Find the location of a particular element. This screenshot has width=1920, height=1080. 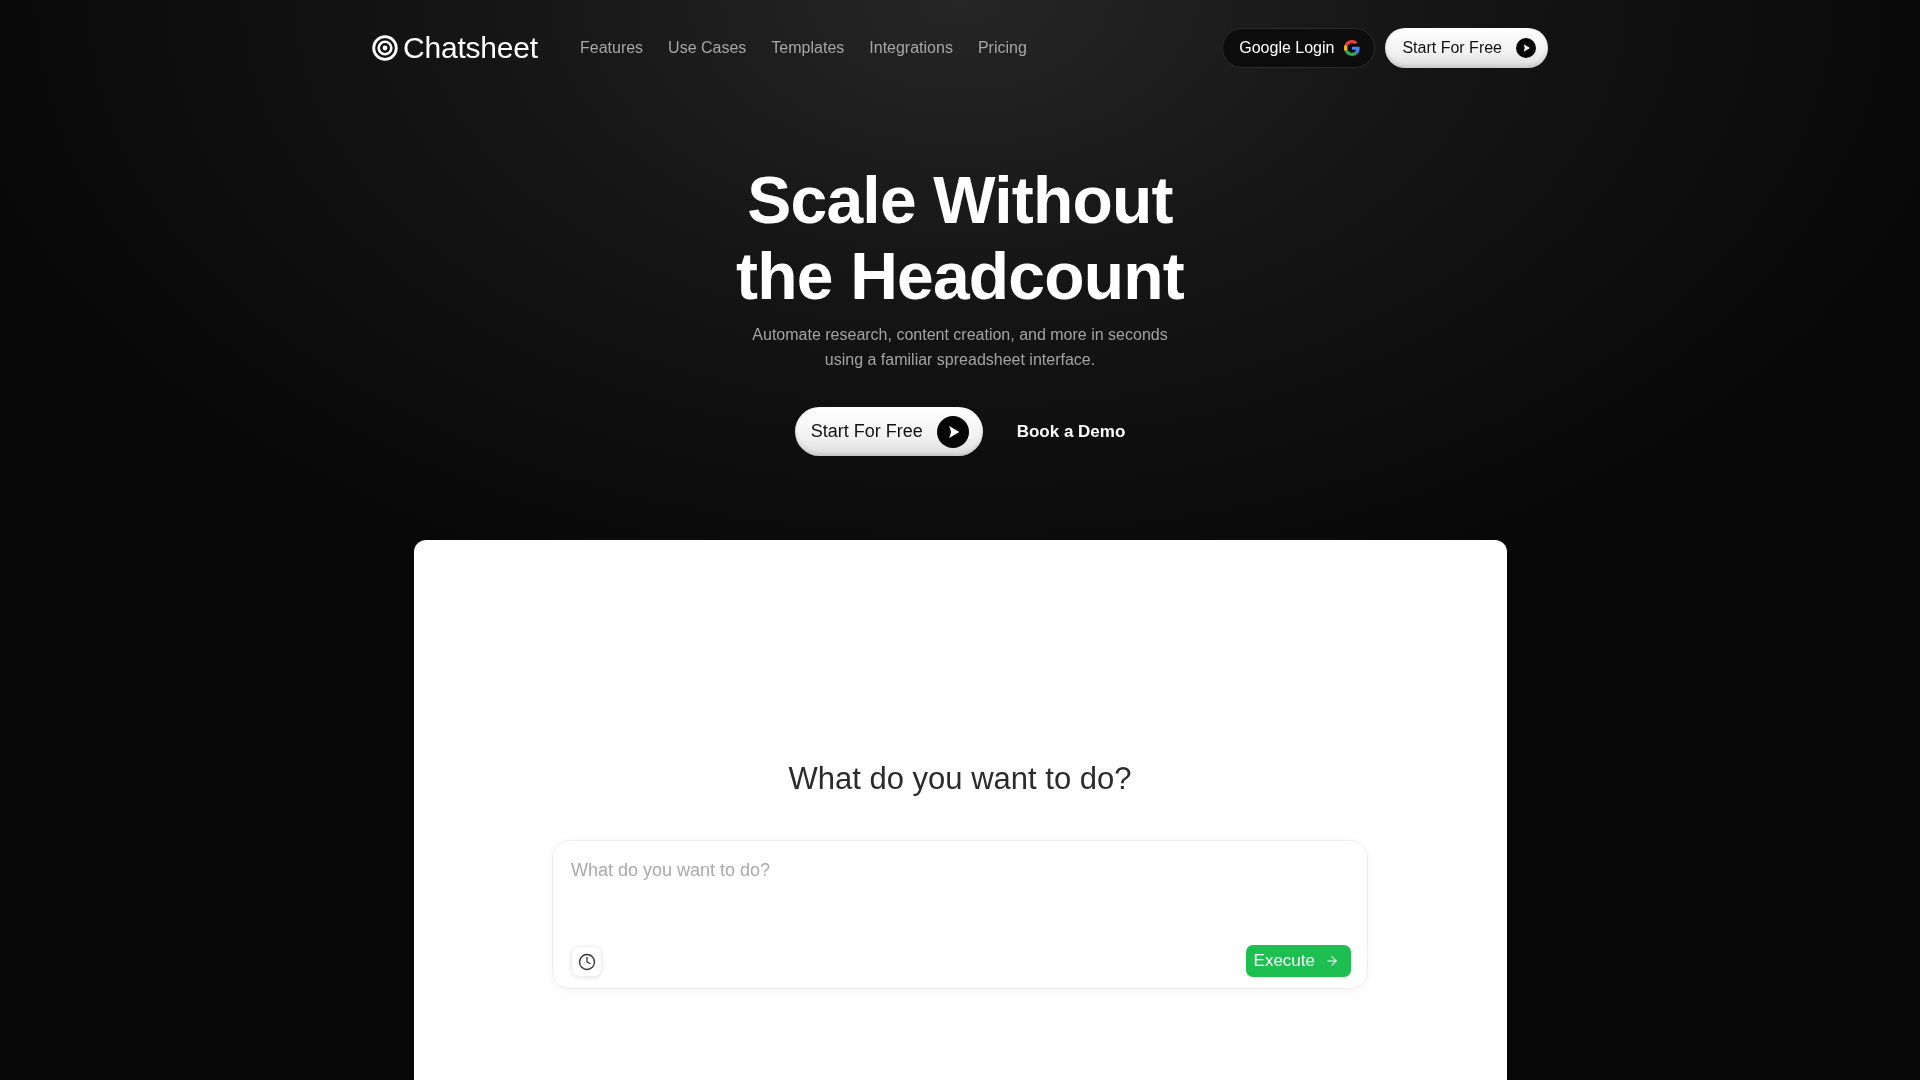

nav-link: Templates is located at coordinates (808, 48).